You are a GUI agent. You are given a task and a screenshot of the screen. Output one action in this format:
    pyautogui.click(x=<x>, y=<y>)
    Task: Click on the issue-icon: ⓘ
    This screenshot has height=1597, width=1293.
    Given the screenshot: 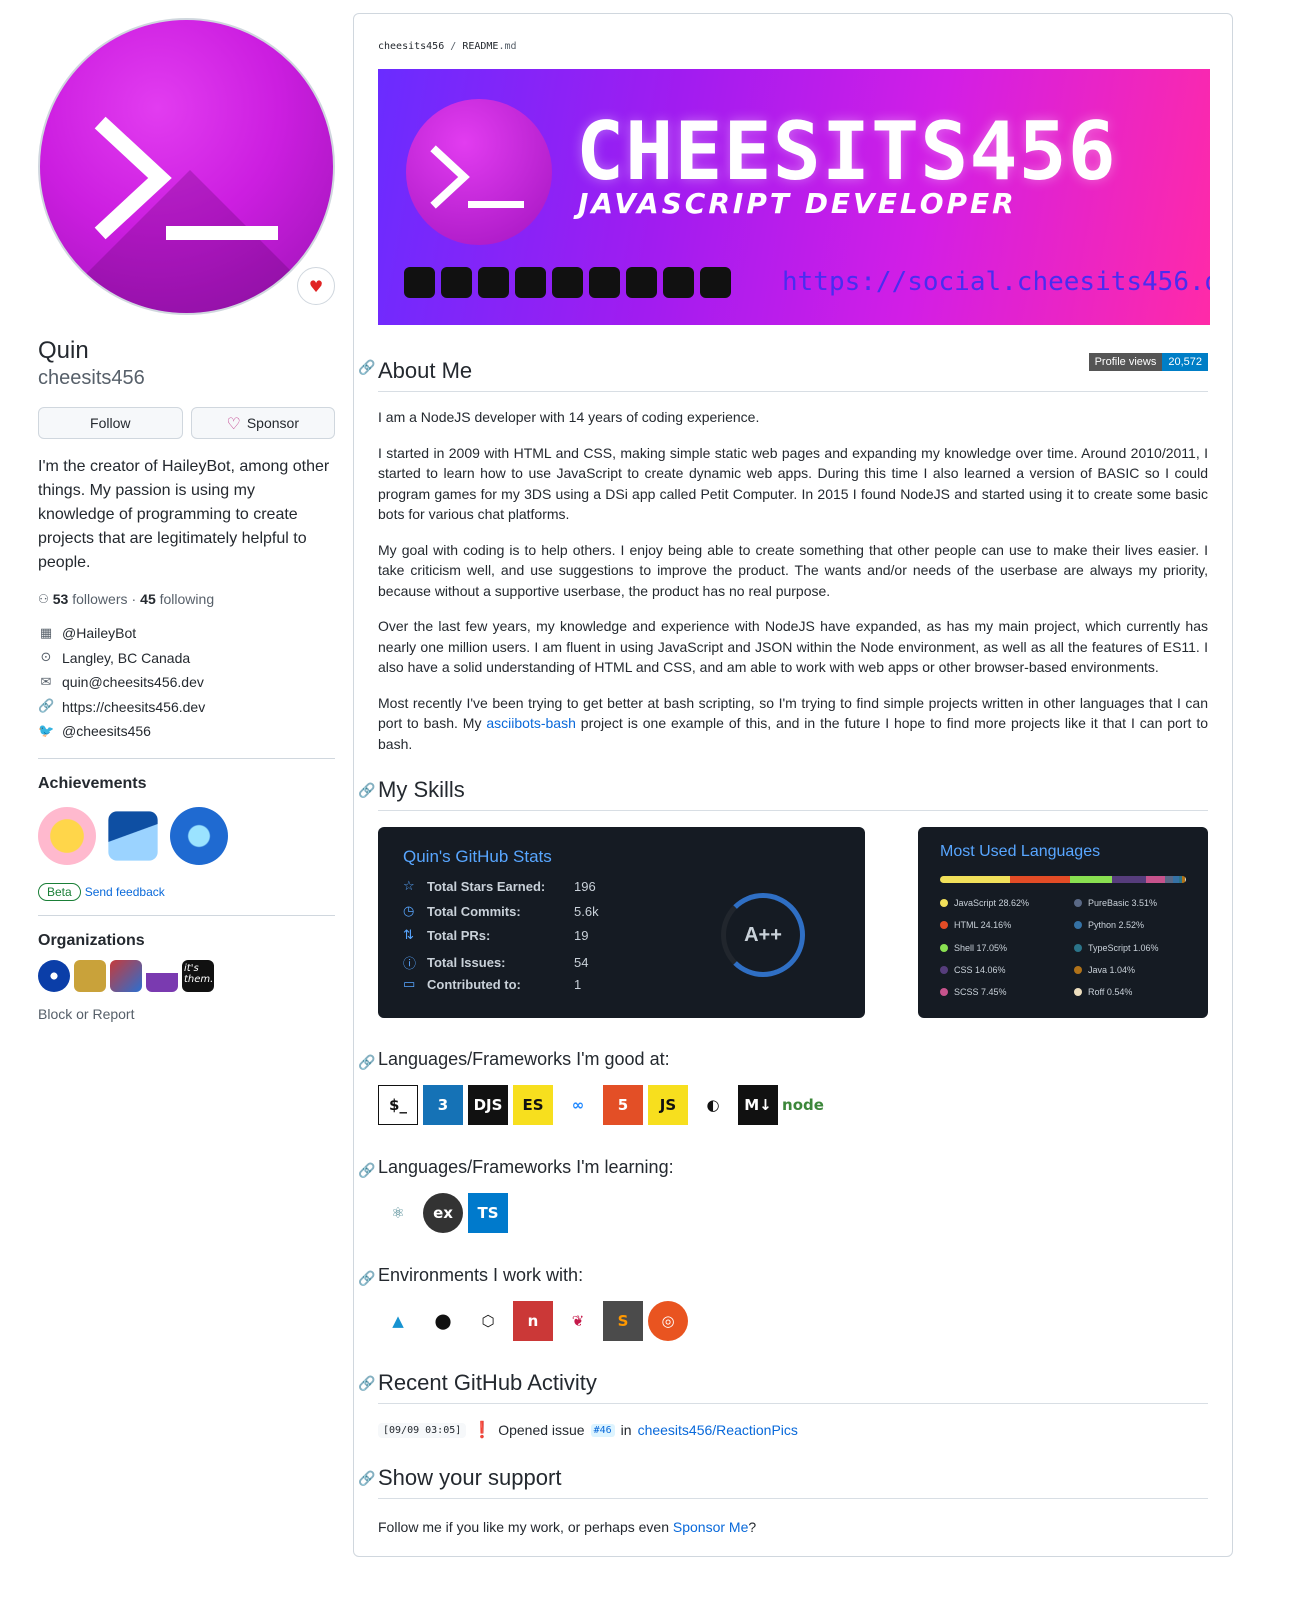 What is the action you would take?
    pyautogui.click(x=410, y=964)
    